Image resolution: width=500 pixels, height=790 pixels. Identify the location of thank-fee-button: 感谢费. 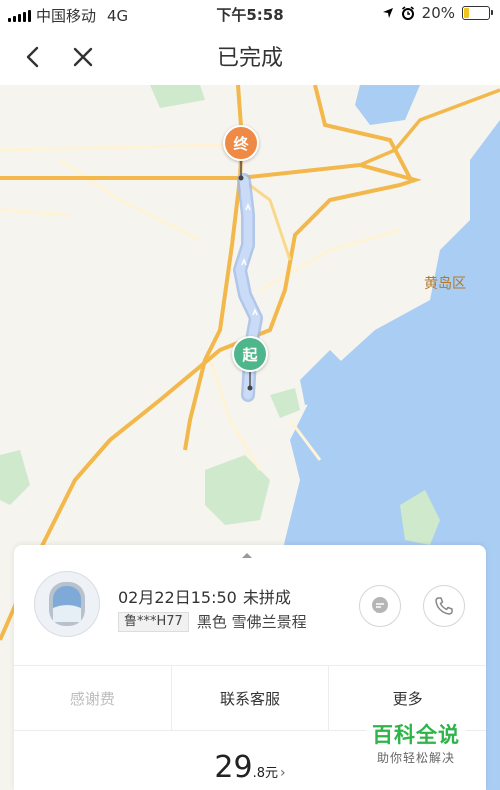
(93, 698).